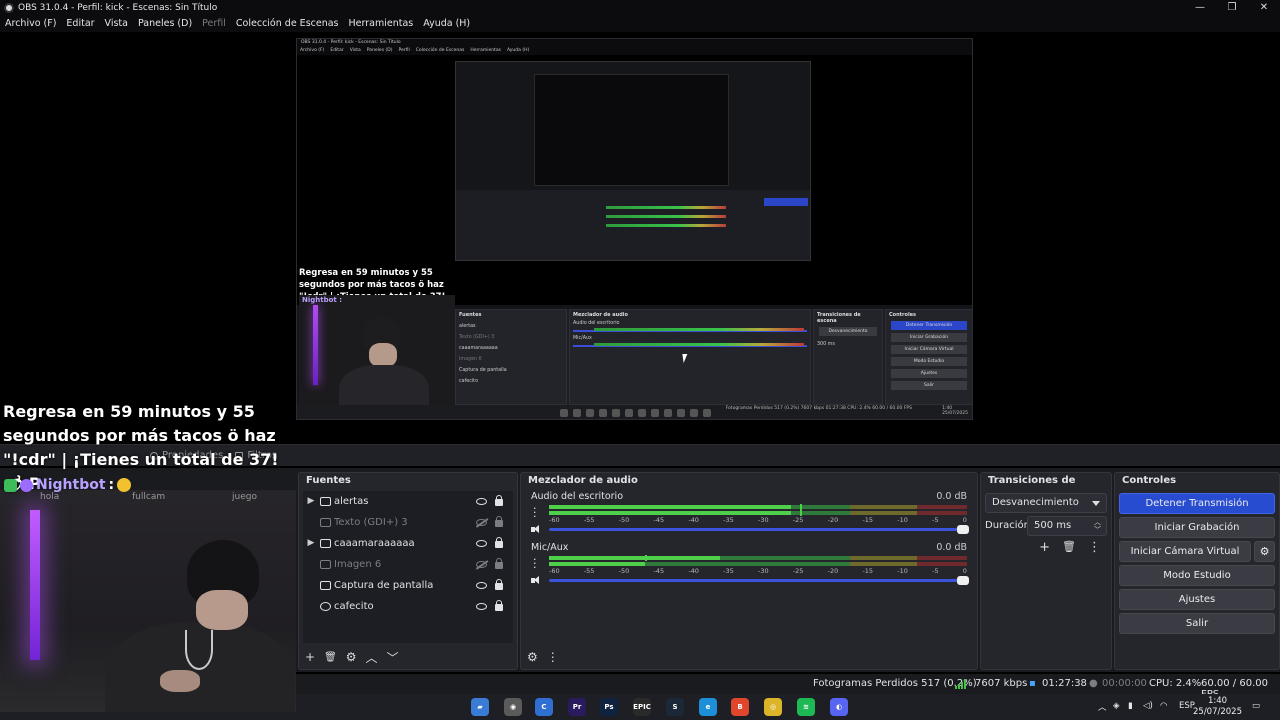 The height and width of the screenshot is (720, 1280). Describe the element at coordinates (1124, 683) in the screenshot. I see `record-time: 00:00:00` at that location.